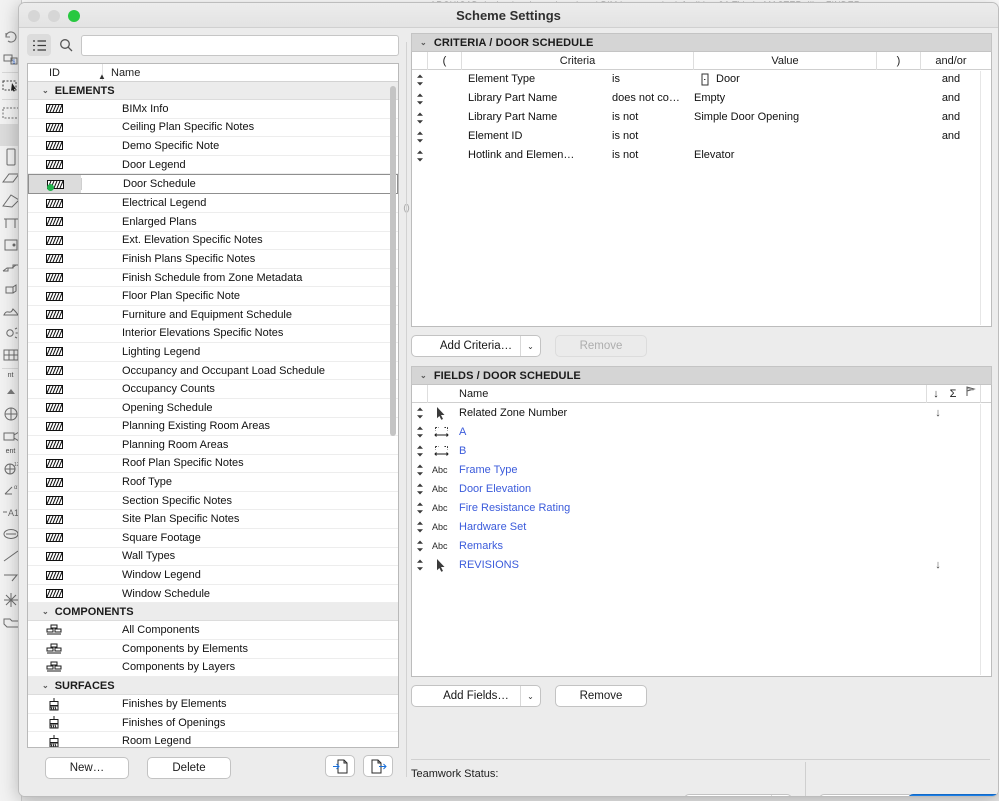 Image resolution: width=999 pixels, height=801 pixels. What do you see at coordinates (953, 394) in the screenshot?
I see `fields-col-sum: Σ` at bounding box center [953, 394].